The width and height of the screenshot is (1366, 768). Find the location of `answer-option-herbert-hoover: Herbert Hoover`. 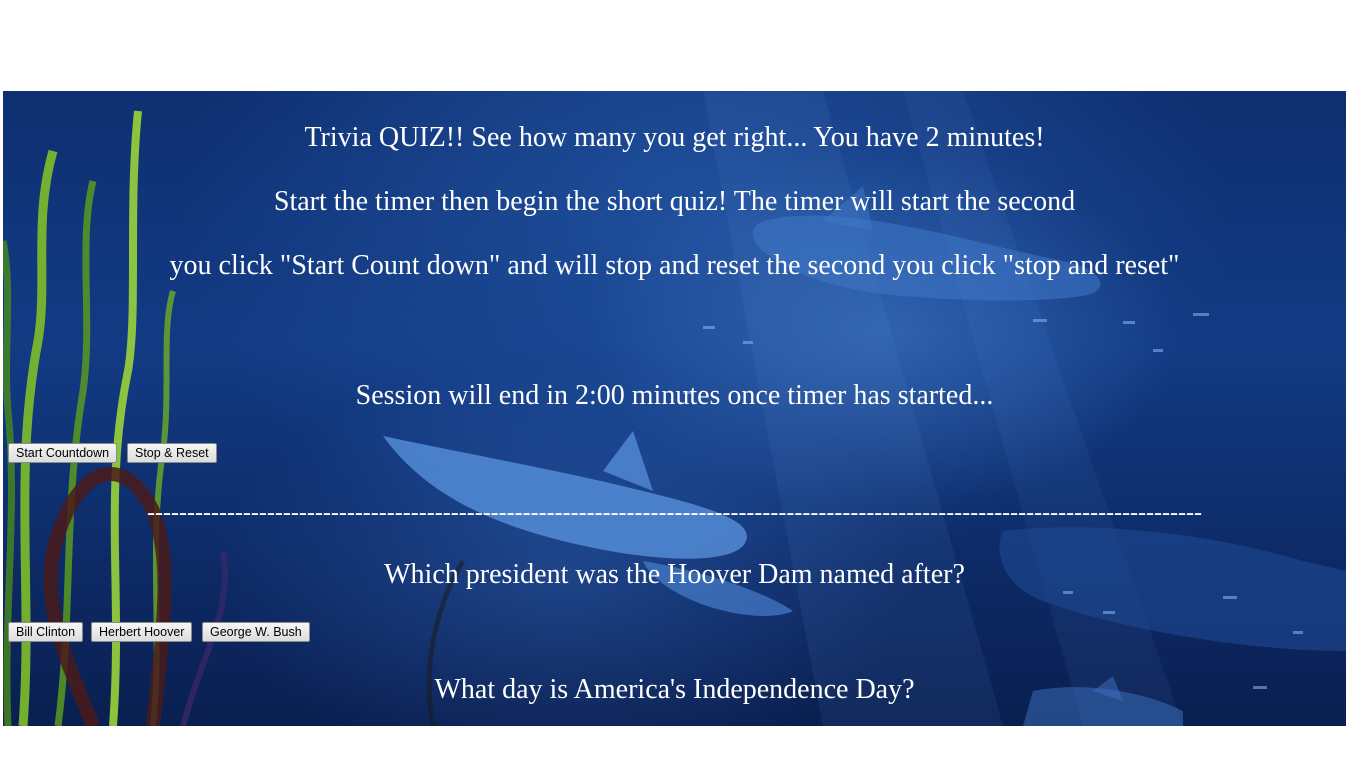

answer-option-herbert-hoover: Herbert Hoover is located at coordinates (142, 632).